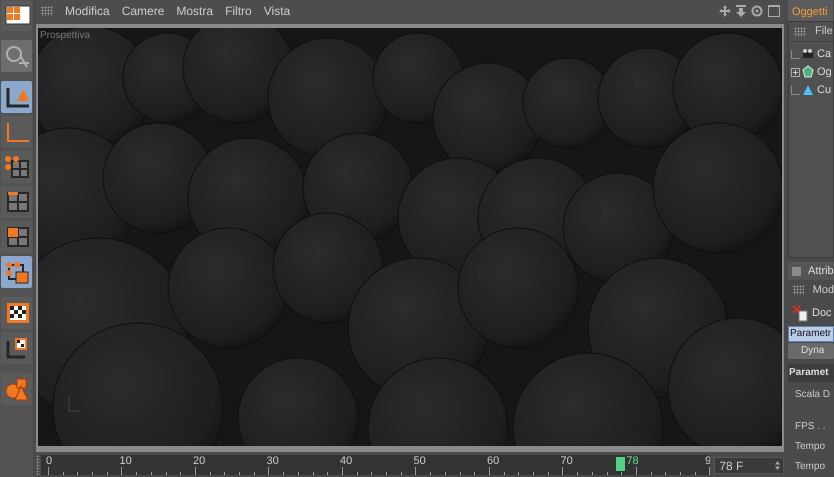 The height and width of the screenshot is (477, 834). I want to click on document-icon, so click(800, 313).